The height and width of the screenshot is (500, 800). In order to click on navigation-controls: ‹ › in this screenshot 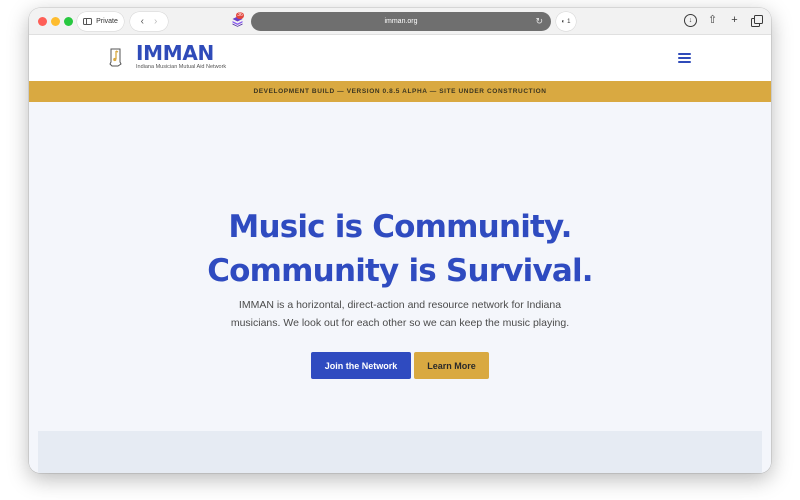, I will do `click(149, 21)`.